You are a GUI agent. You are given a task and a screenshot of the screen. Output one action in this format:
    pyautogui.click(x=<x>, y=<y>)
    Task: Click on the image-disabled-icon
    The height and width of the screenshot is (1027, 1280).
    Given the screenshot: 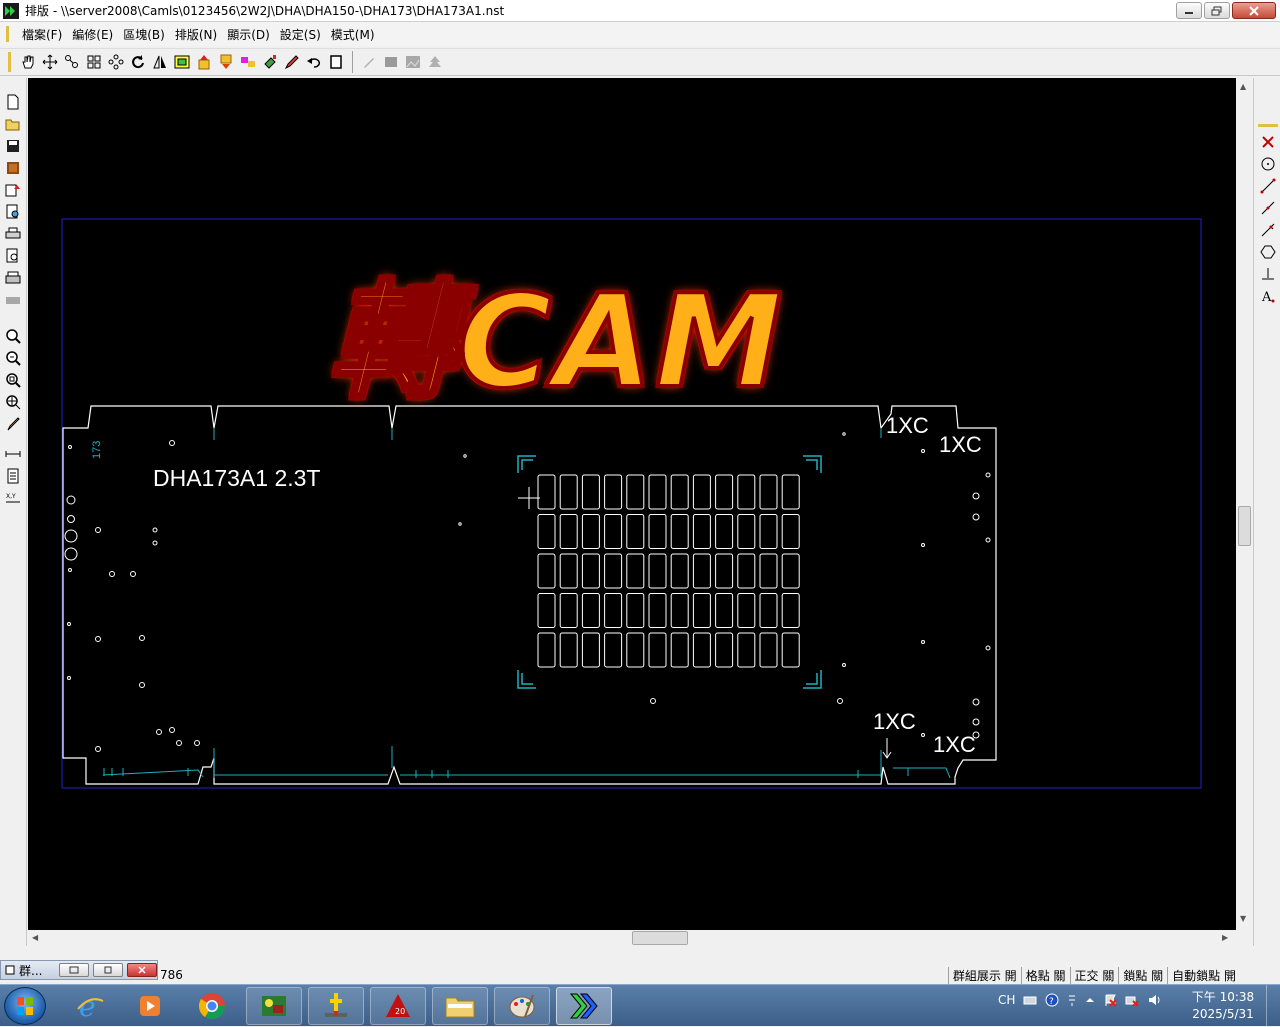 What is the action you would take?
    pyautogui.click(x=413, y=62)
    